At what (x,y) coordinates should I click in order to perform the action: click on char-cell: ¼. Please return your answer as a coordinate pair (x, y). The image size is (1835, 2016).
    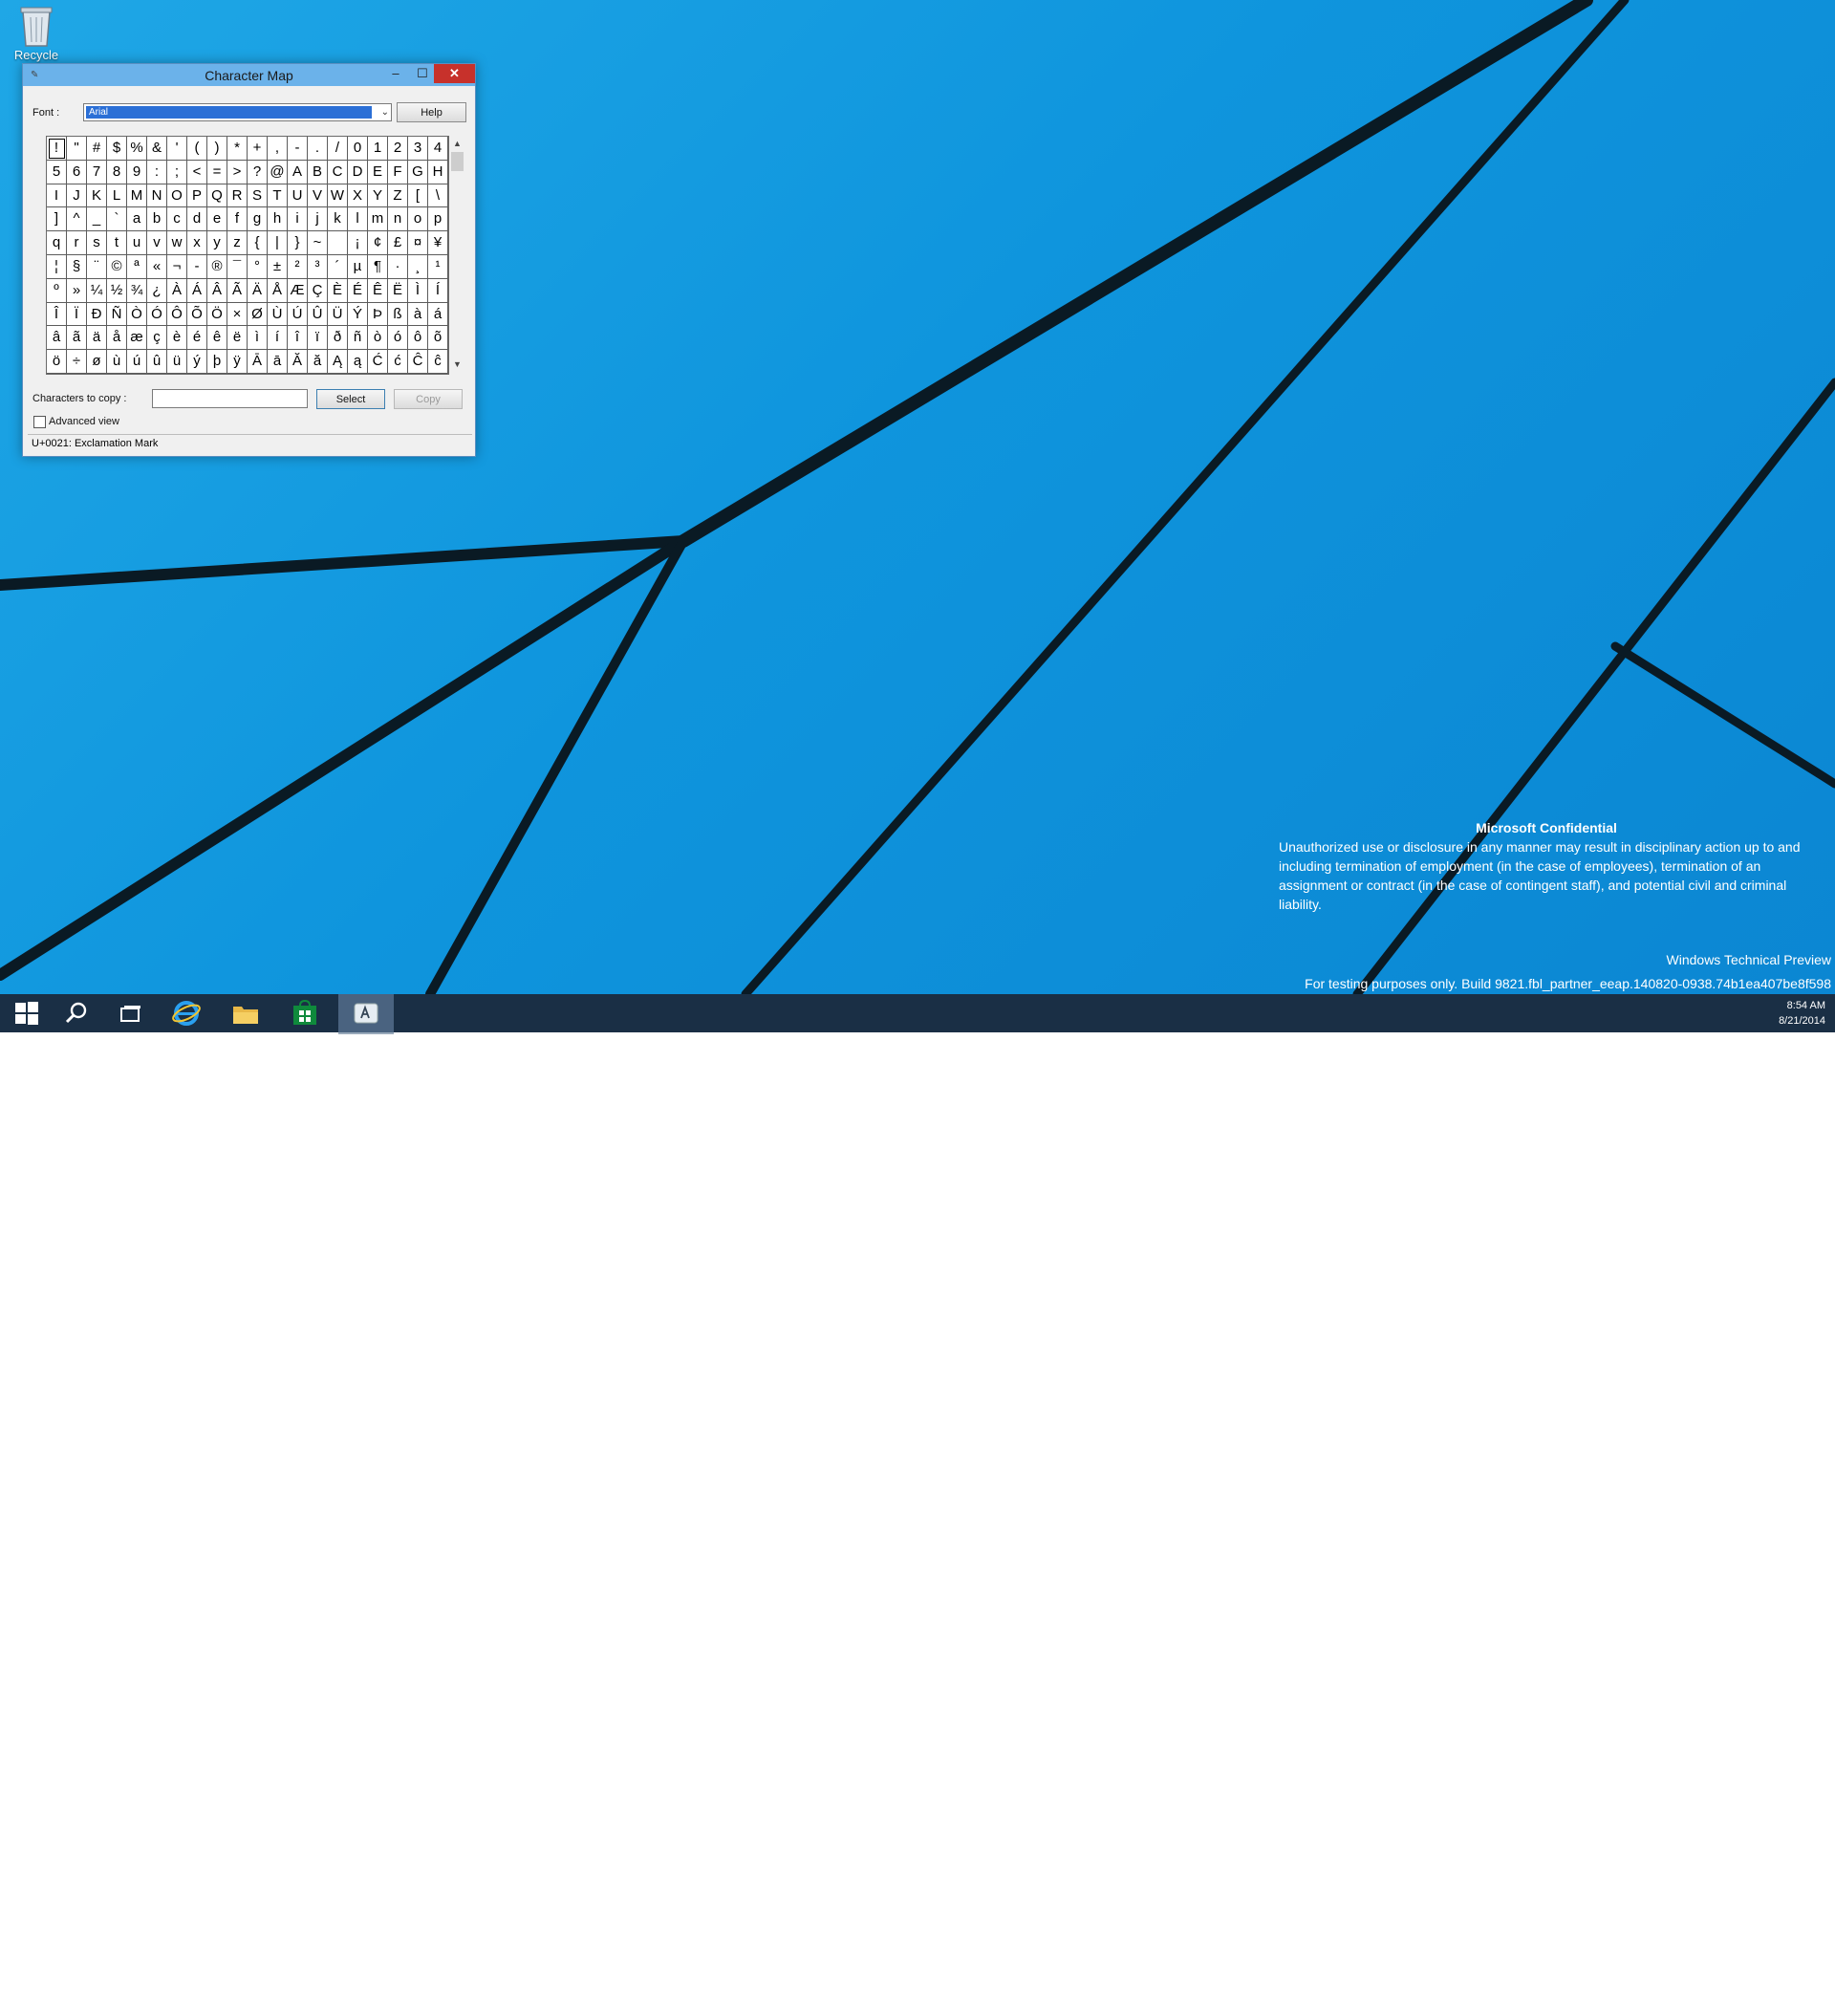
    Looking at the image, I should click on (97, 290).